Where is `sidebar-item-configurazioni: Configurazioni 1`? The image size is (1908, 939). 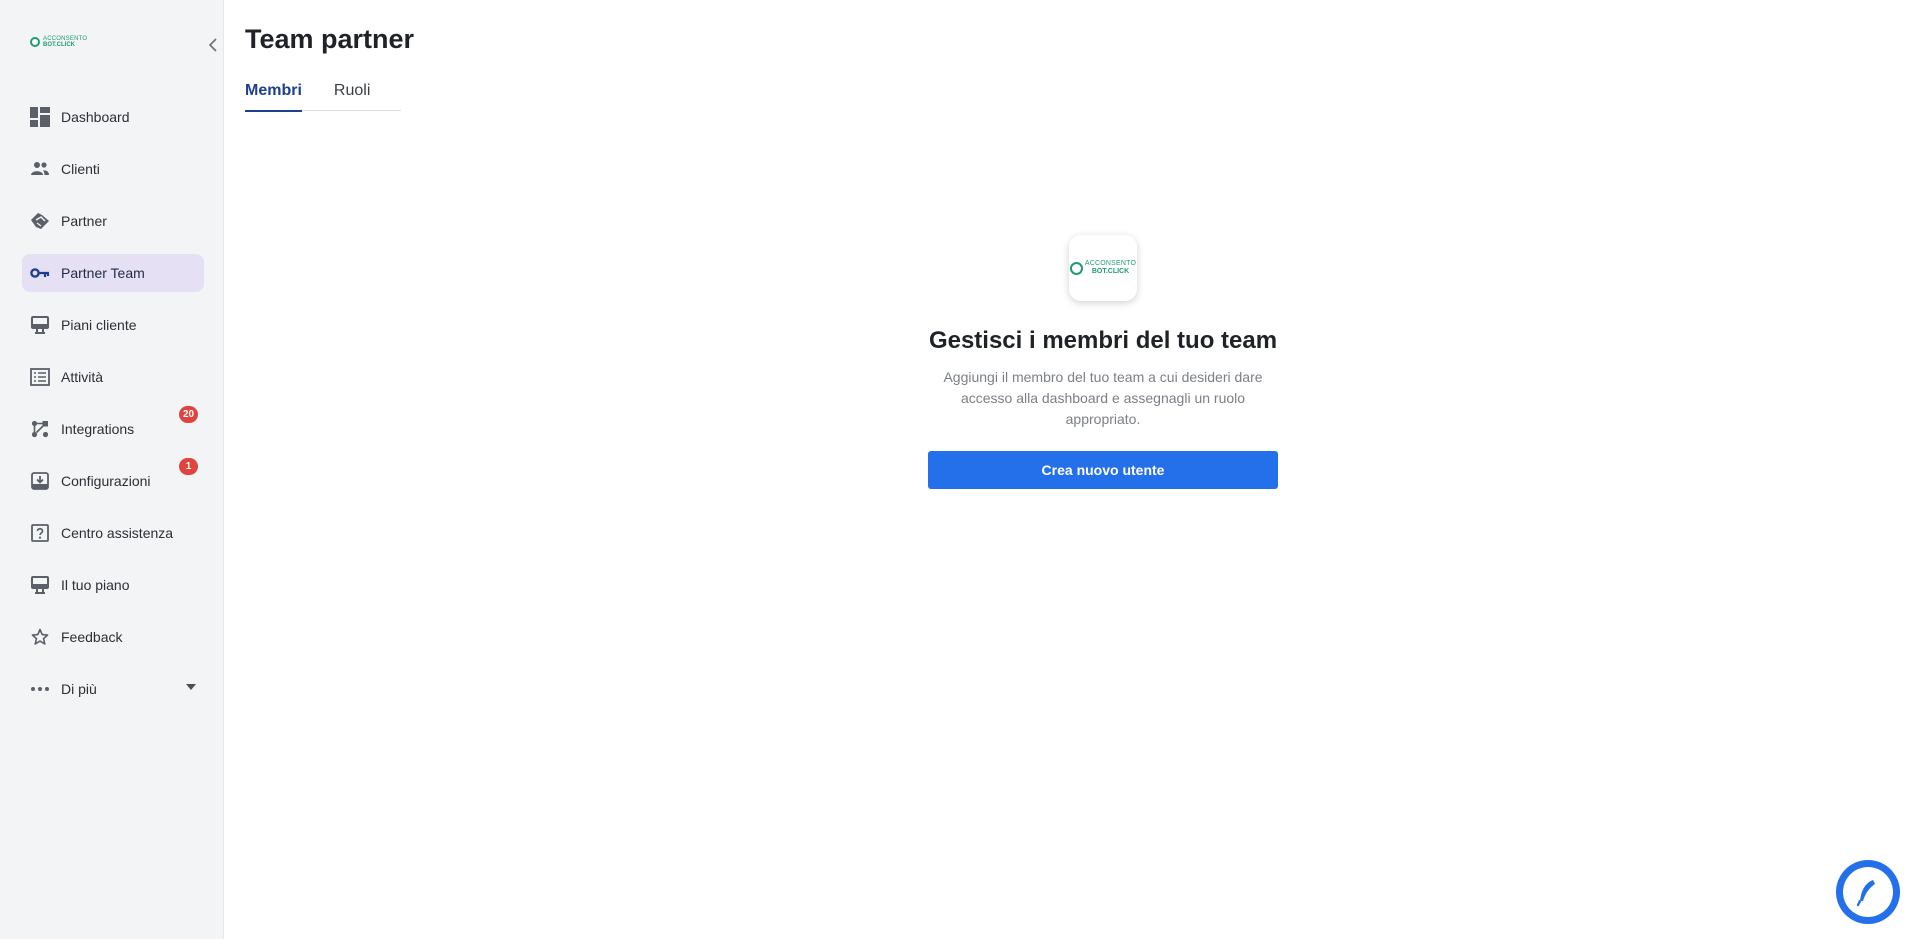
sidebar-item-configurazioni: Configurazioni 1 is located at coordinates (113, 479).